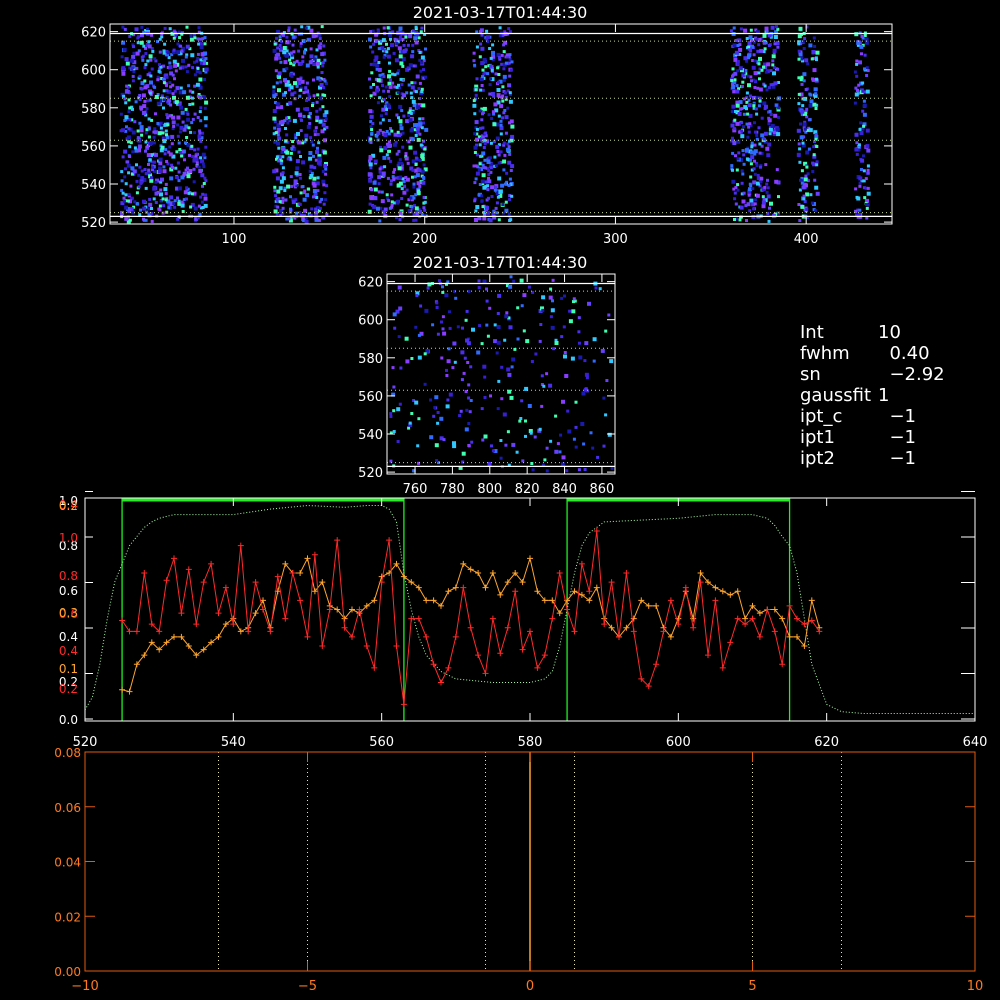  What do you see at coordinates (745, 618) in the screenshot?
I see `orange-point` at bounding box center [745, 618].